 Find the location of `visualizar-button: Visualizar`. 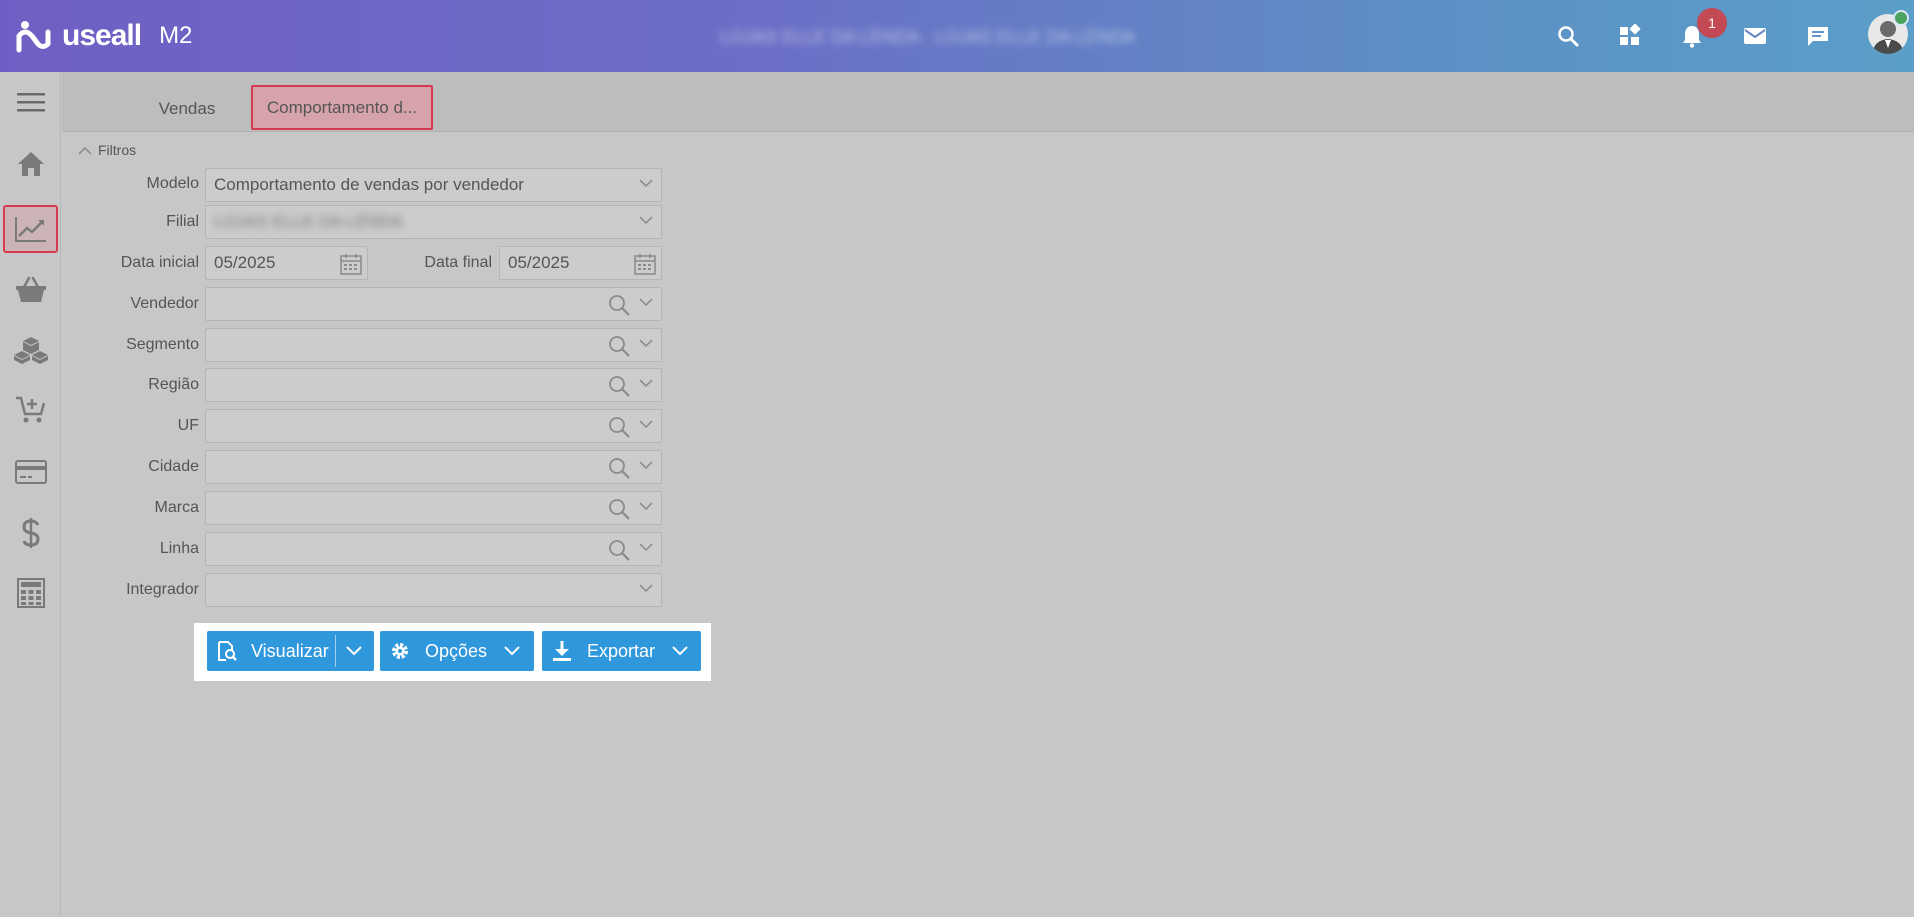

visualizar-button: Visualizar is located at coordinates (290, 651).